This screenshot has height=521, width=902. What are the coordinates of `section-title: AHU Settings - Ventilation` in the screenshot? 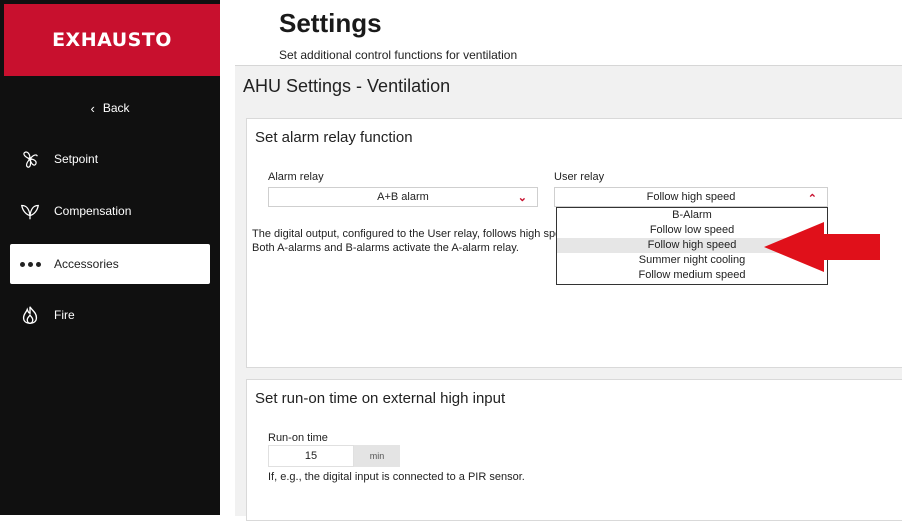 It's located at (347, 86).